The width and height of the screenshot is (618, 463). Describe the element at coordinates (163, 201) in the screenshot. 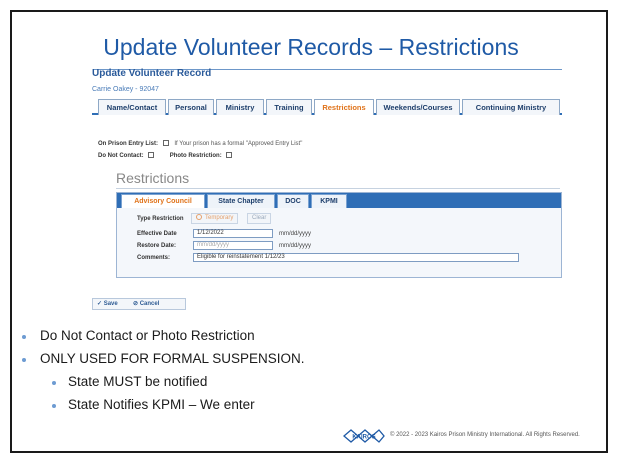

I see `tab-advisory-council: Advisory Council` at that location.